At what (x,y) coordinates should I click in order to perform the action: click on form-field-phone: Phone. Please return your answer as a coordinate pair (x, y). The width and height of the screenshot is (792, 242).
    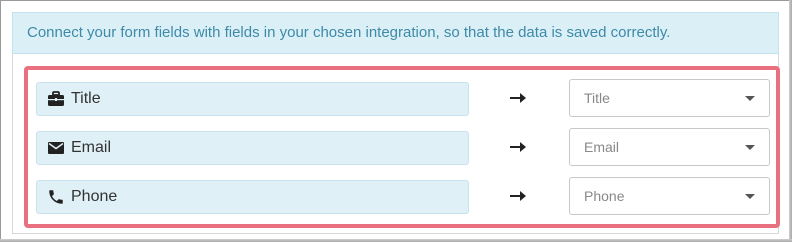
    Looking at the image, I should click on (252, 197).